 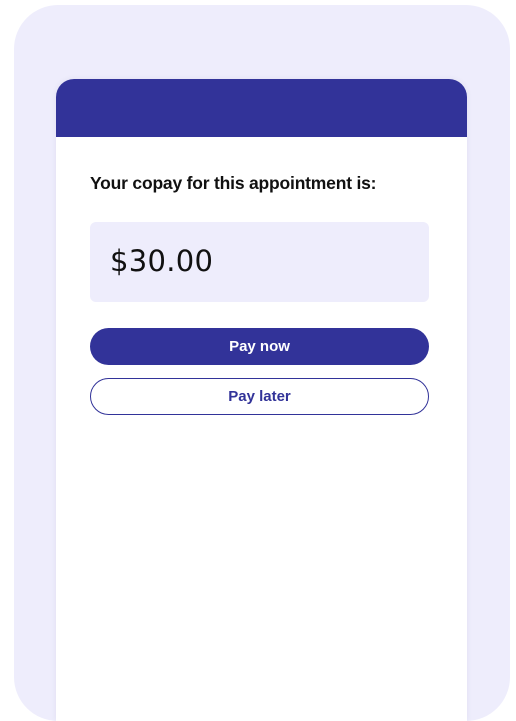 I want to click on pay-now-button: Pay now, so click(x=259, y=346).